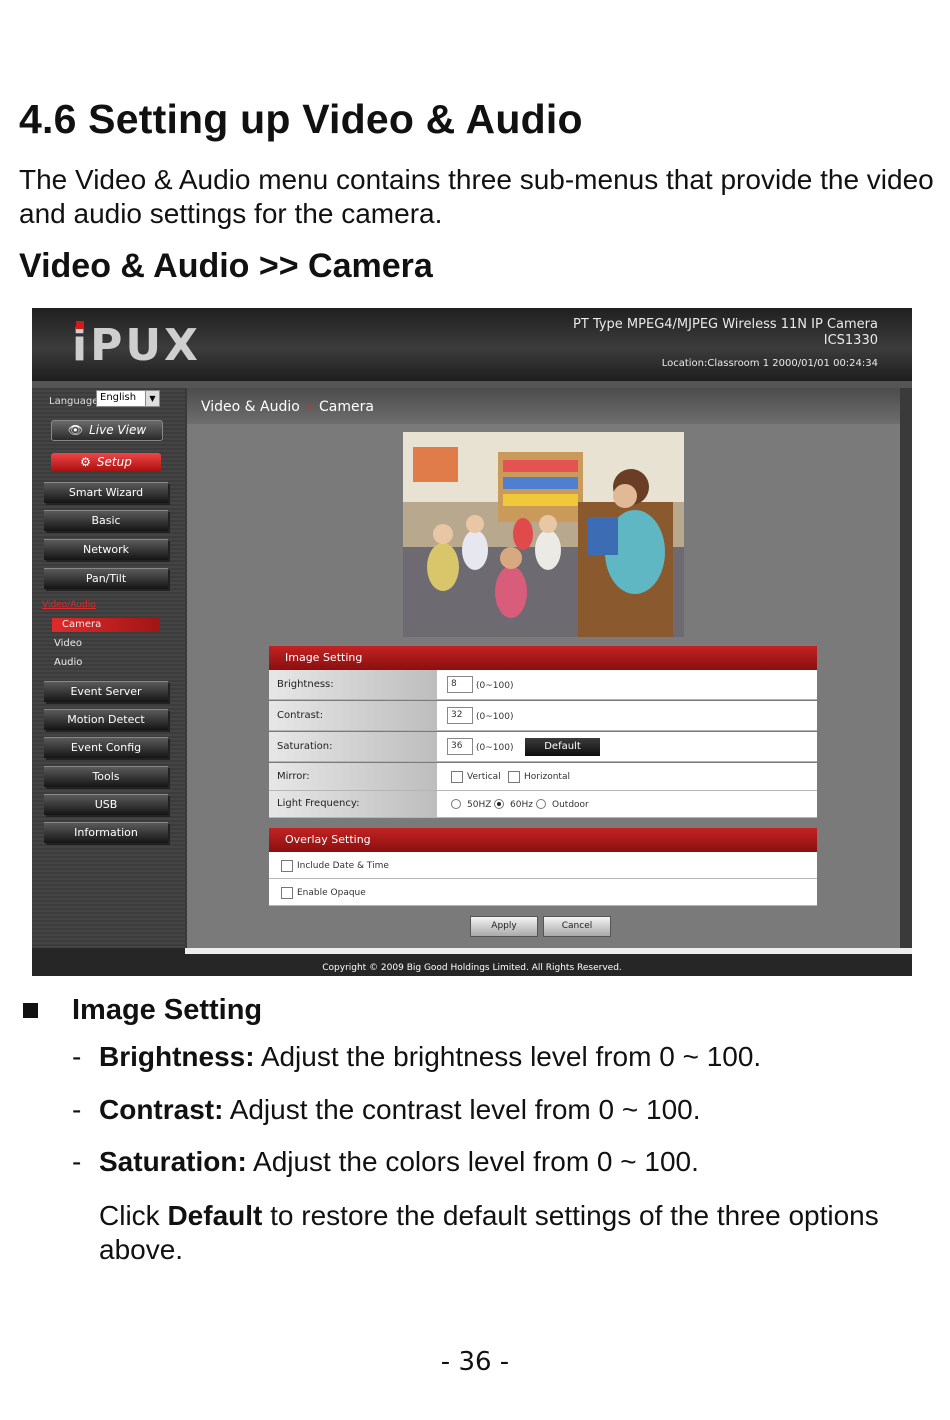 This screenshot has width=950, height=1420. I want to click on light-frequency-controls: 50HZ 60Hz Outdoor, so click(589, 805).